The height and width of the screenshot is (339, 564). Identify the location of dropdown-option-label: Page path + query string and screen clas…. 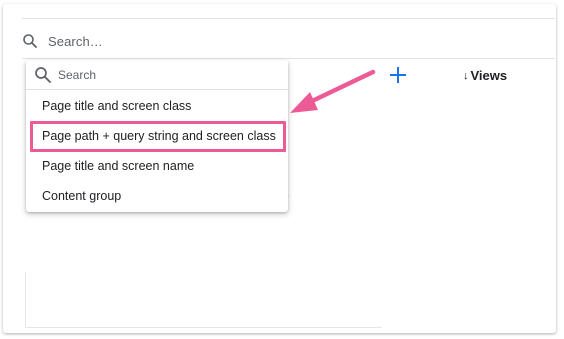
(159, 136).